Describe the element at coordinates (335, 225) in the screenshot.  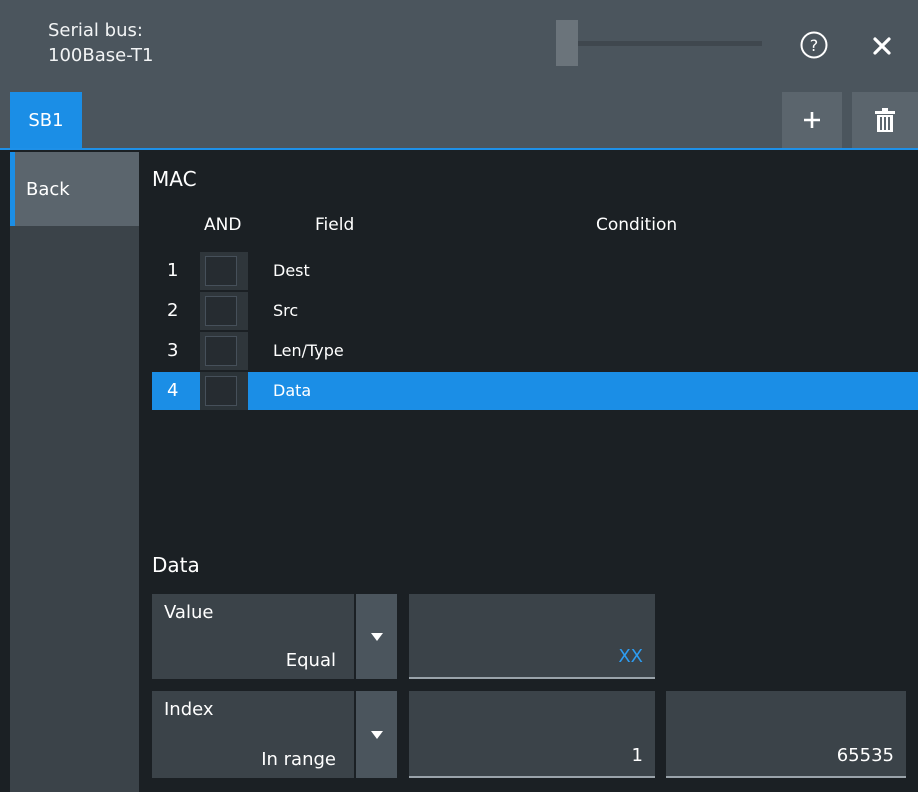
I see `column-header-field: Field` at that location.